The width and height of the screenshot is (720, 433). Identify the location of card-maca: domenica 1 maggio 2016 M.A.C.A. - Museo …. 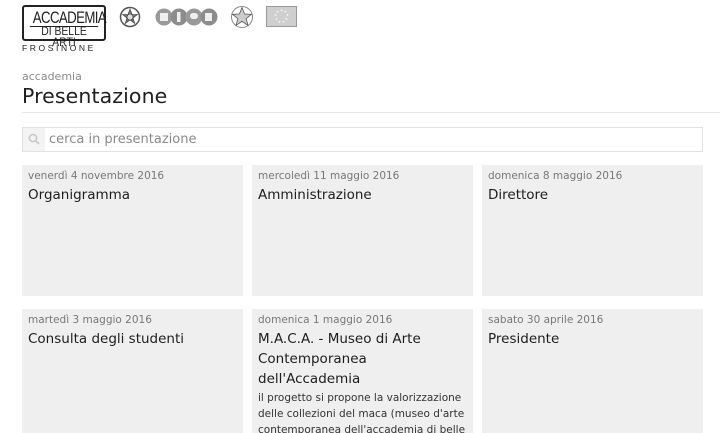
(362, 371).